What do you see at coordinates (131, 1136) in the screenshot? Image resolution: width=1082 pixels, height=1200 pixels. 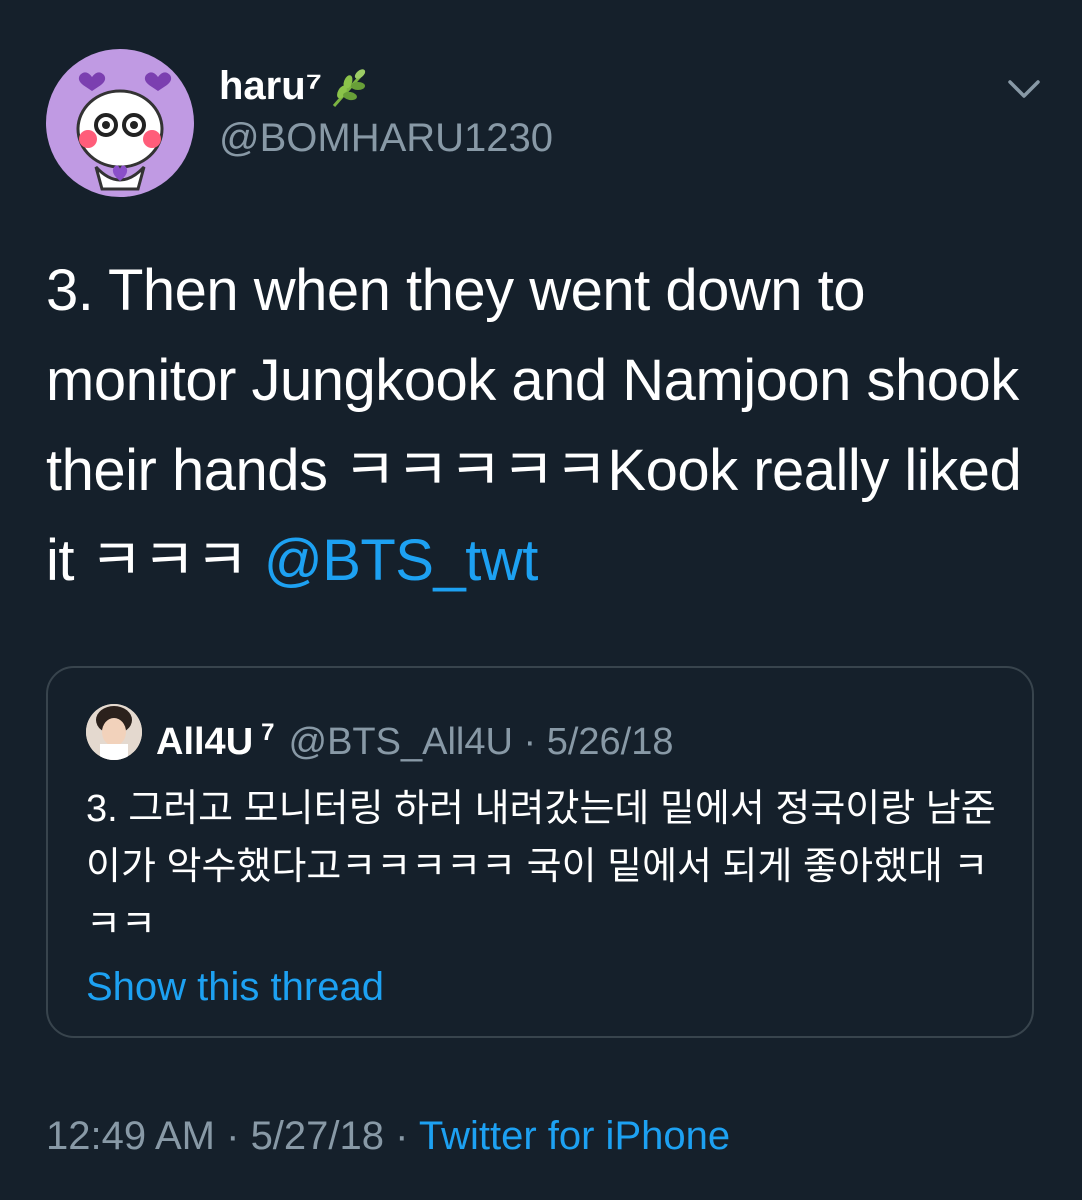 I see `tweet-time: 12:49 AM` at bounding box center [131, 1136].